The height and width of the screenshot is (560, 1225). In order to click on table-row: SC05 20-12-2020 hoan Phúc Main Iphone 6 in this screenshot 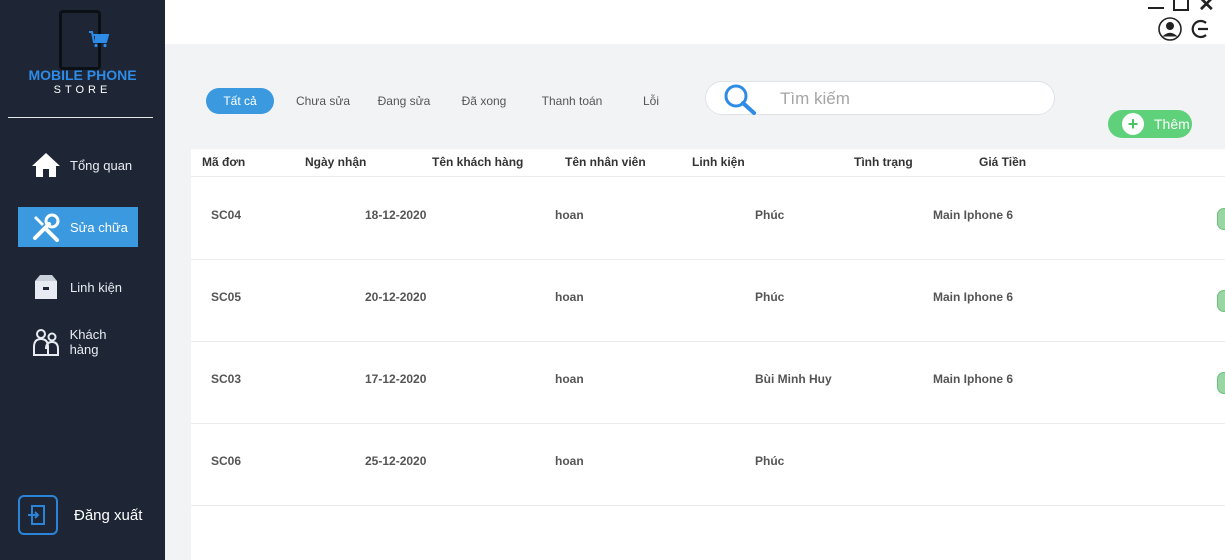, I will do `click(708, 301)`.